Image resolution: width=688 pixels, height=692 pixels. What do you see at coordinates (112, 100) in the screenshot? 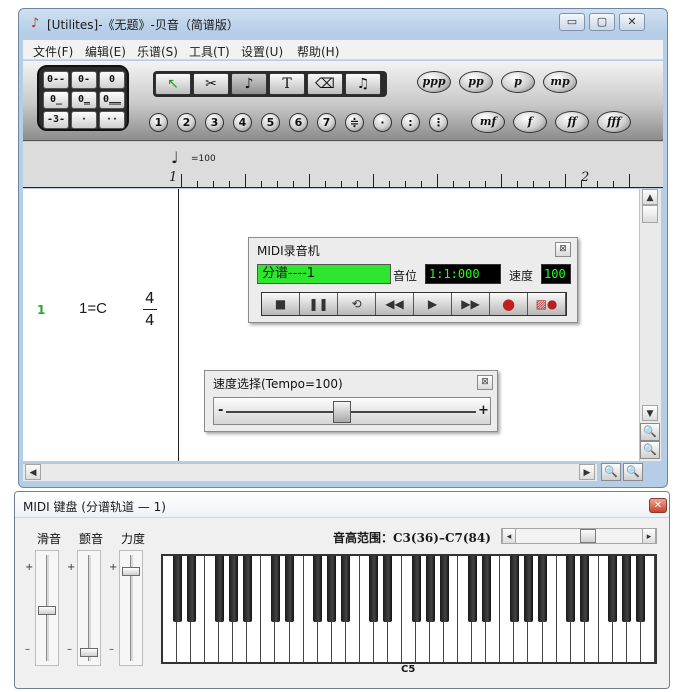
I see `duration-thirtysecond-button: 0̳̳` at bounding box center [112, 100].